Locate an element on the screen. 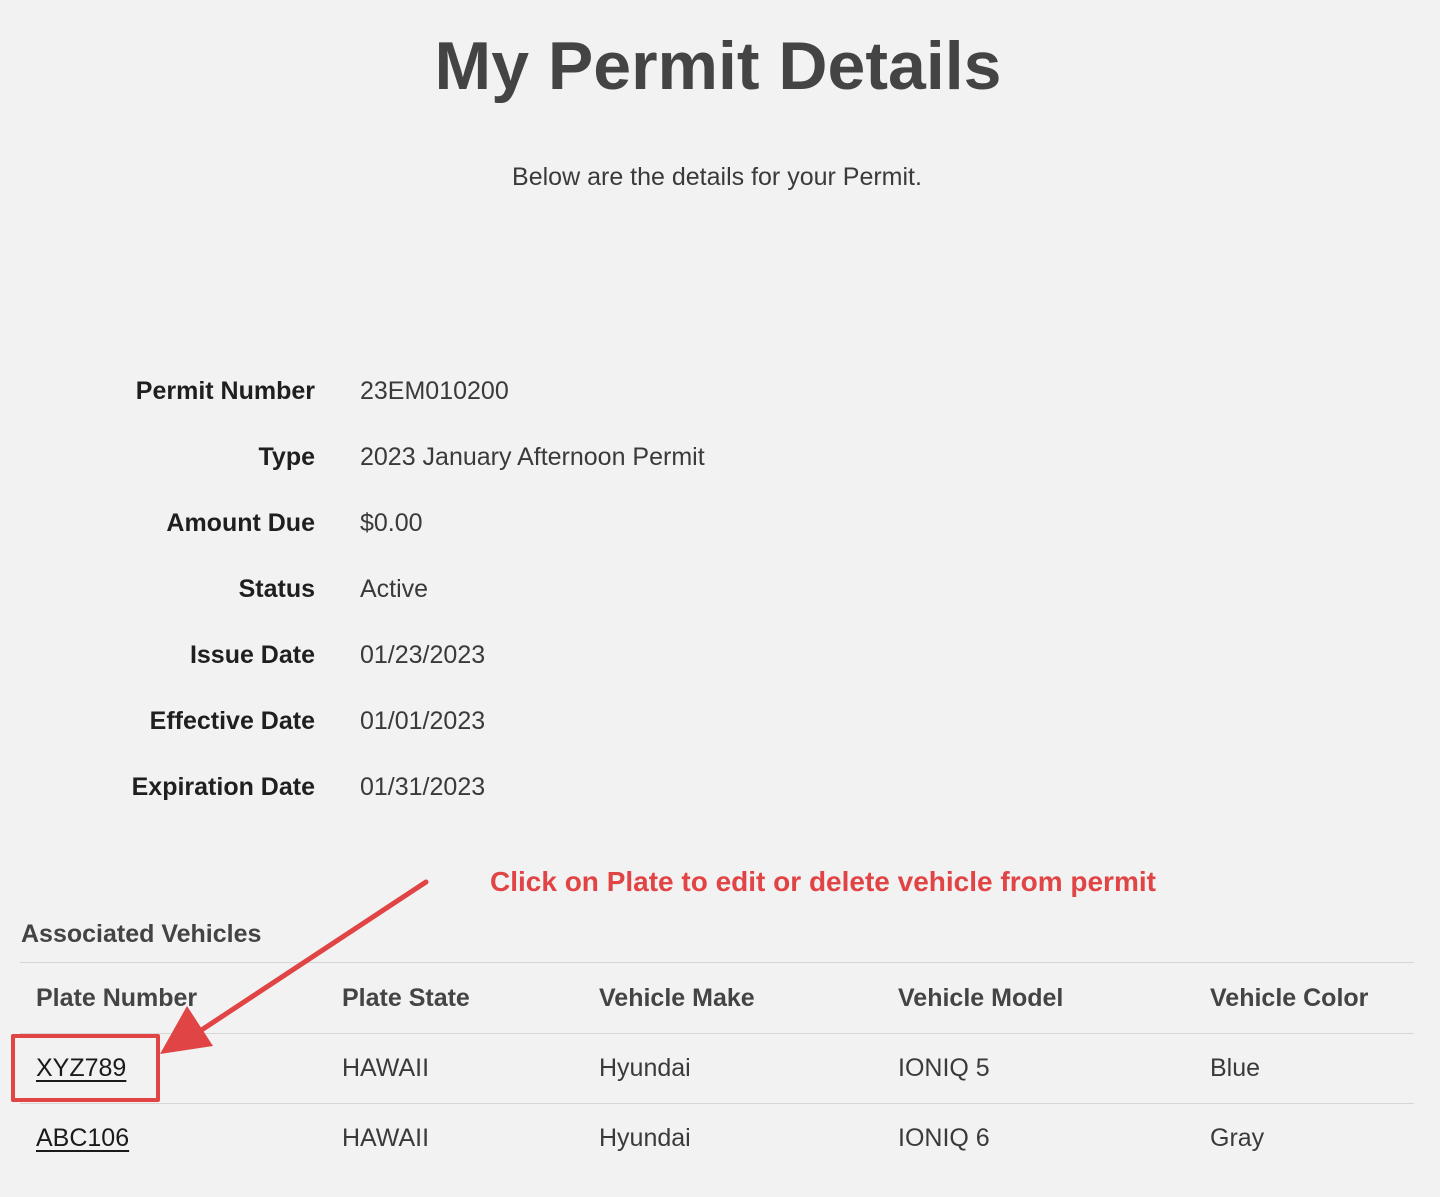 The image size is (1440, 1197). detail-row-type: Type 2023 January Afternoon Permit is located at coordinates (450, 457).